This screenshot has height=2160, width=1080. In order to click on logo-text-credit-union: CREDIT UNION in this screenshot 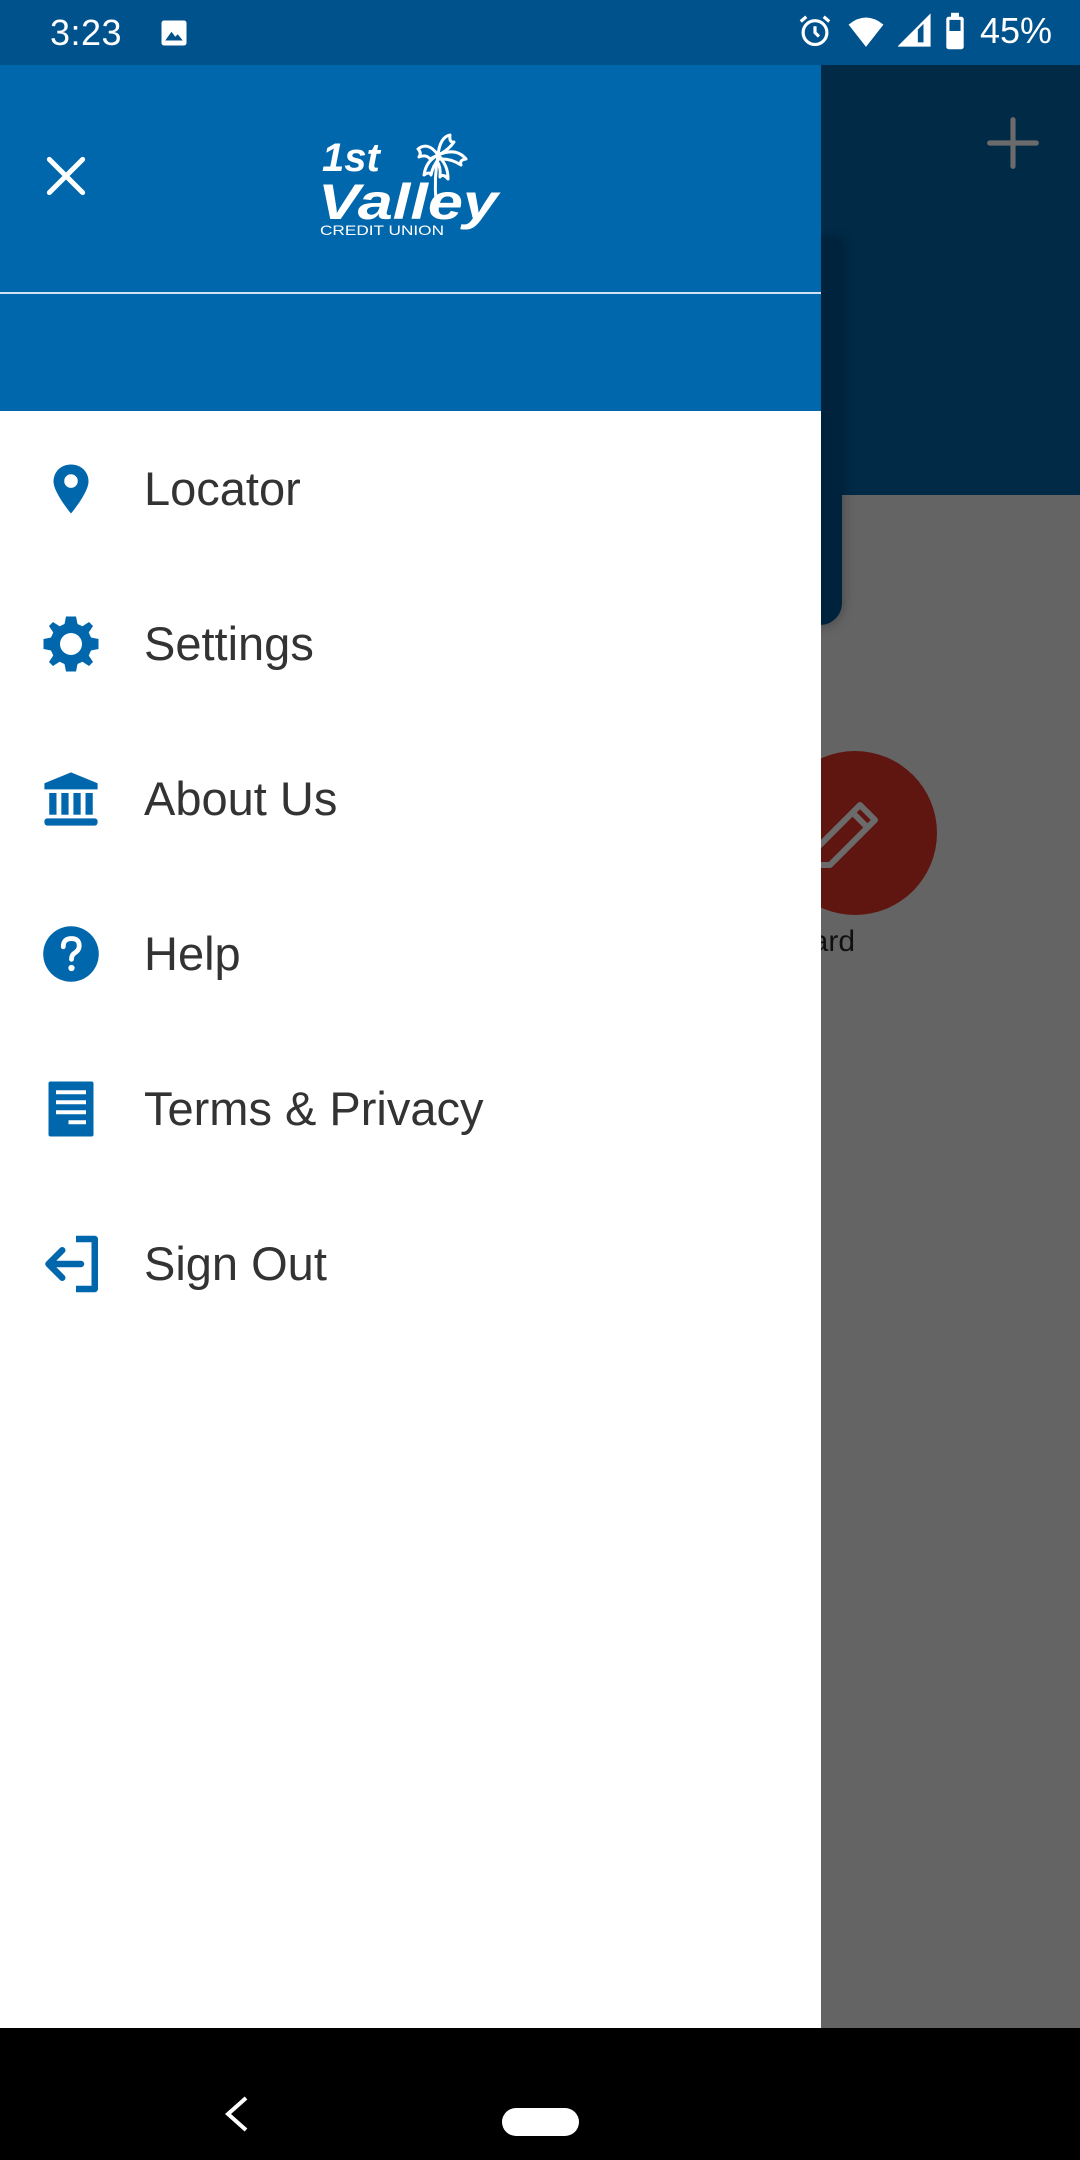, I will do `click(382, 230)`.